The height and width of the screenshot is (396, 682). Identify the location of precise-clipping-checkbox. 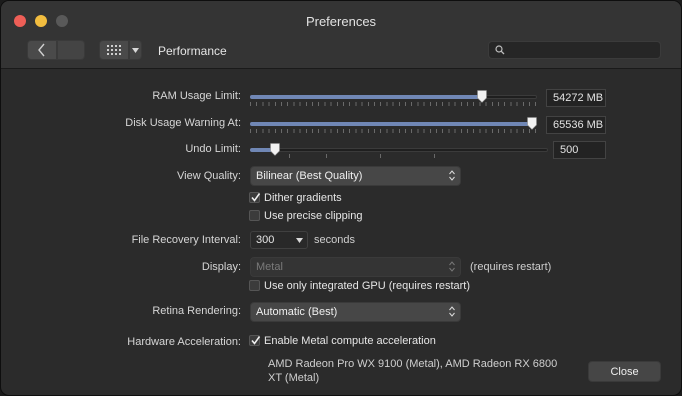
(254, 215).